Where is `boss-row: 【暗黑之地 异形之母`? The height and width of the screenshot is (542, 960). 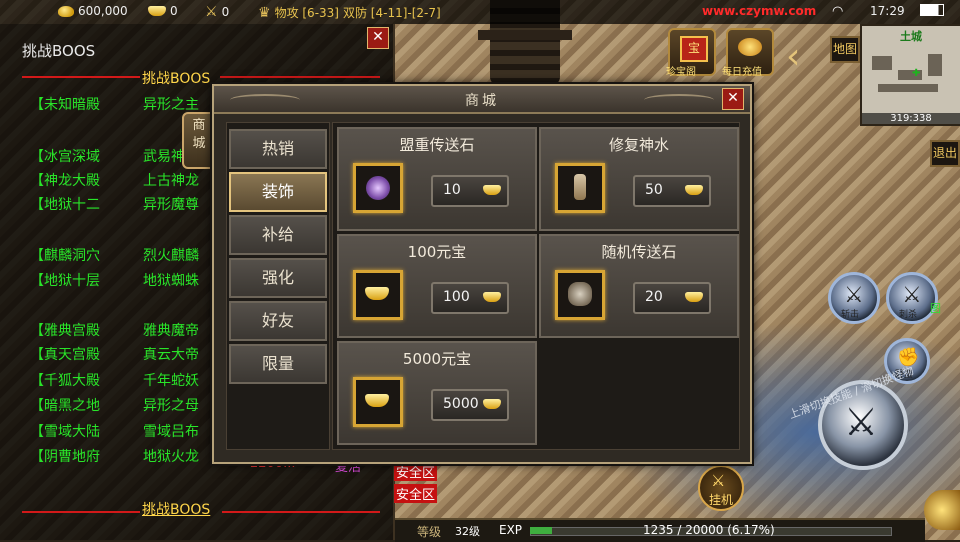
boss-row: 【暗黑之地 异形之母 is located at coordinates (114, 405).